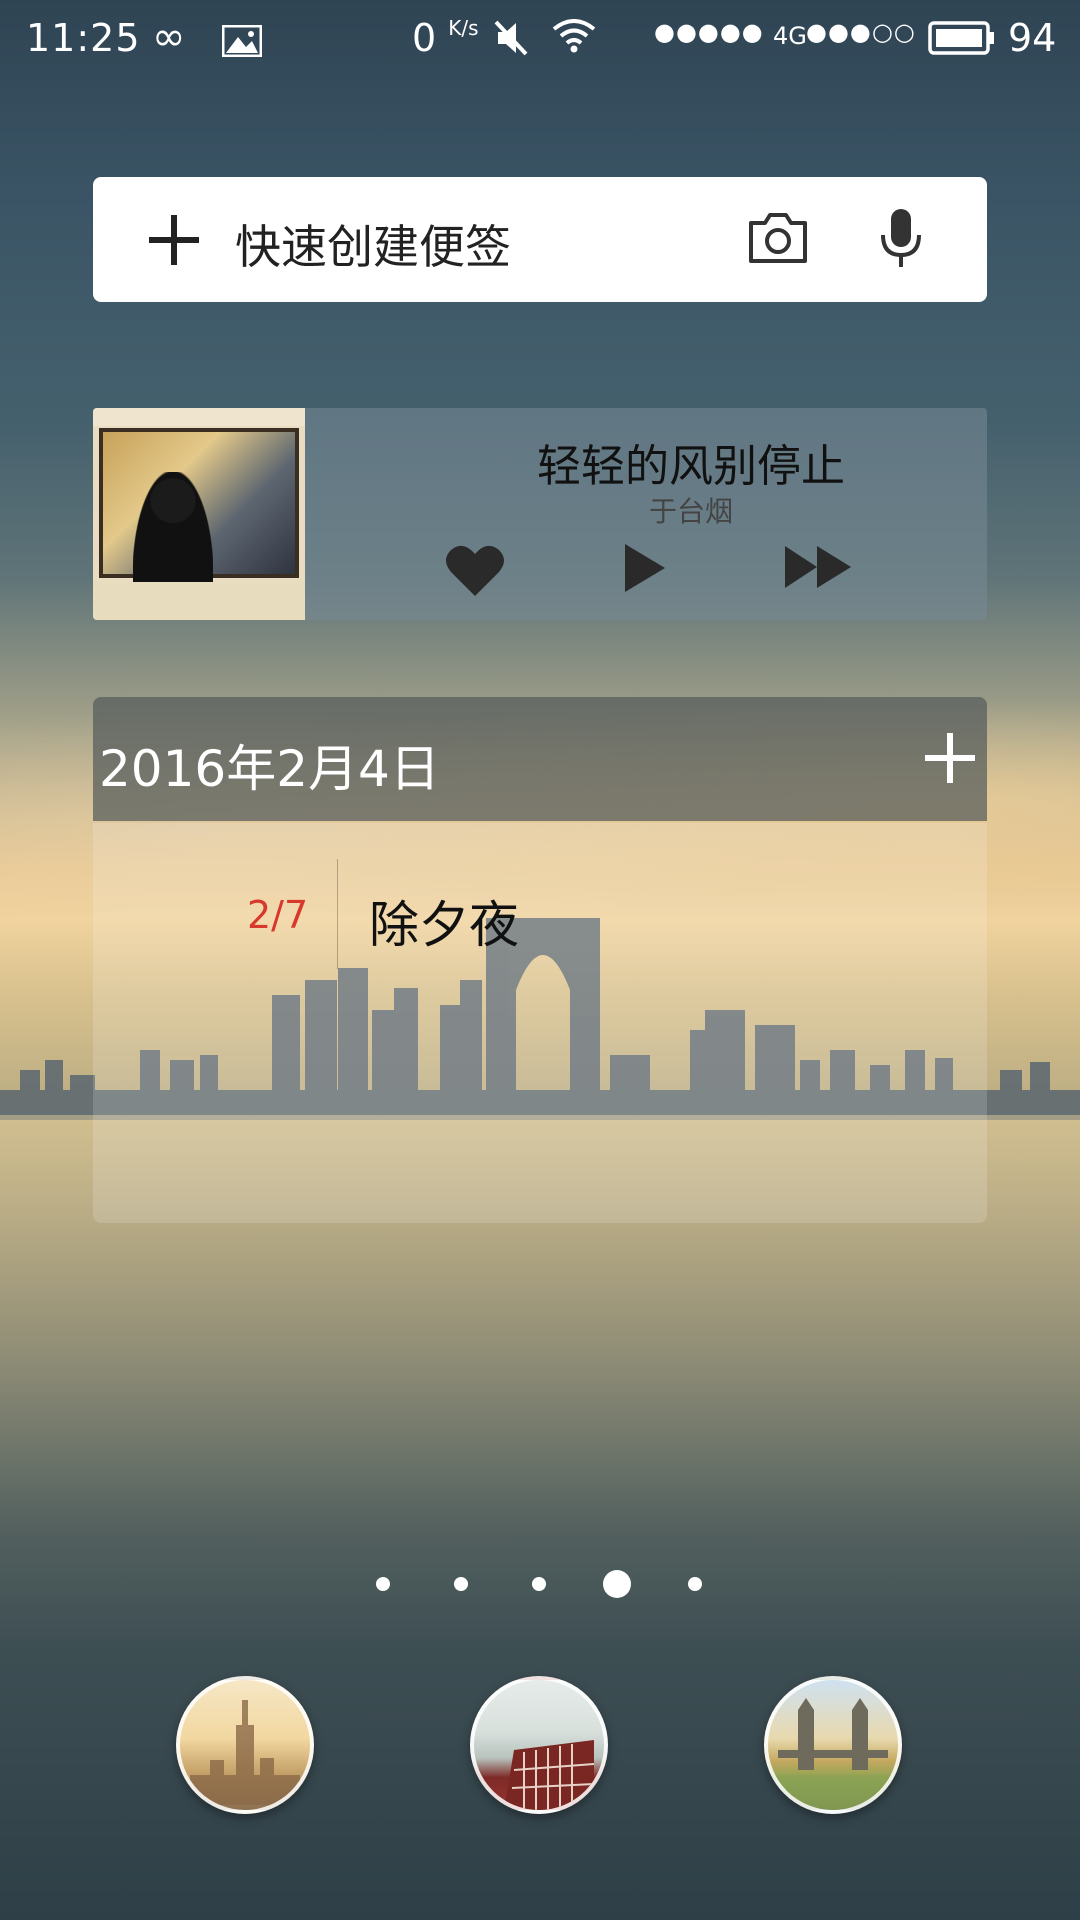  I want to click on bridge-image, so click(833, 1754).